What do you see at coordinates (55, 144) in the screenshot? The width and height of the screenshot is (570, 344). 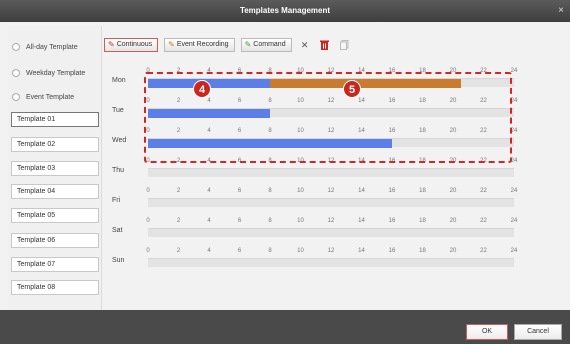 I see `template-02-button: Template 02` at bounding box center [55, 144].